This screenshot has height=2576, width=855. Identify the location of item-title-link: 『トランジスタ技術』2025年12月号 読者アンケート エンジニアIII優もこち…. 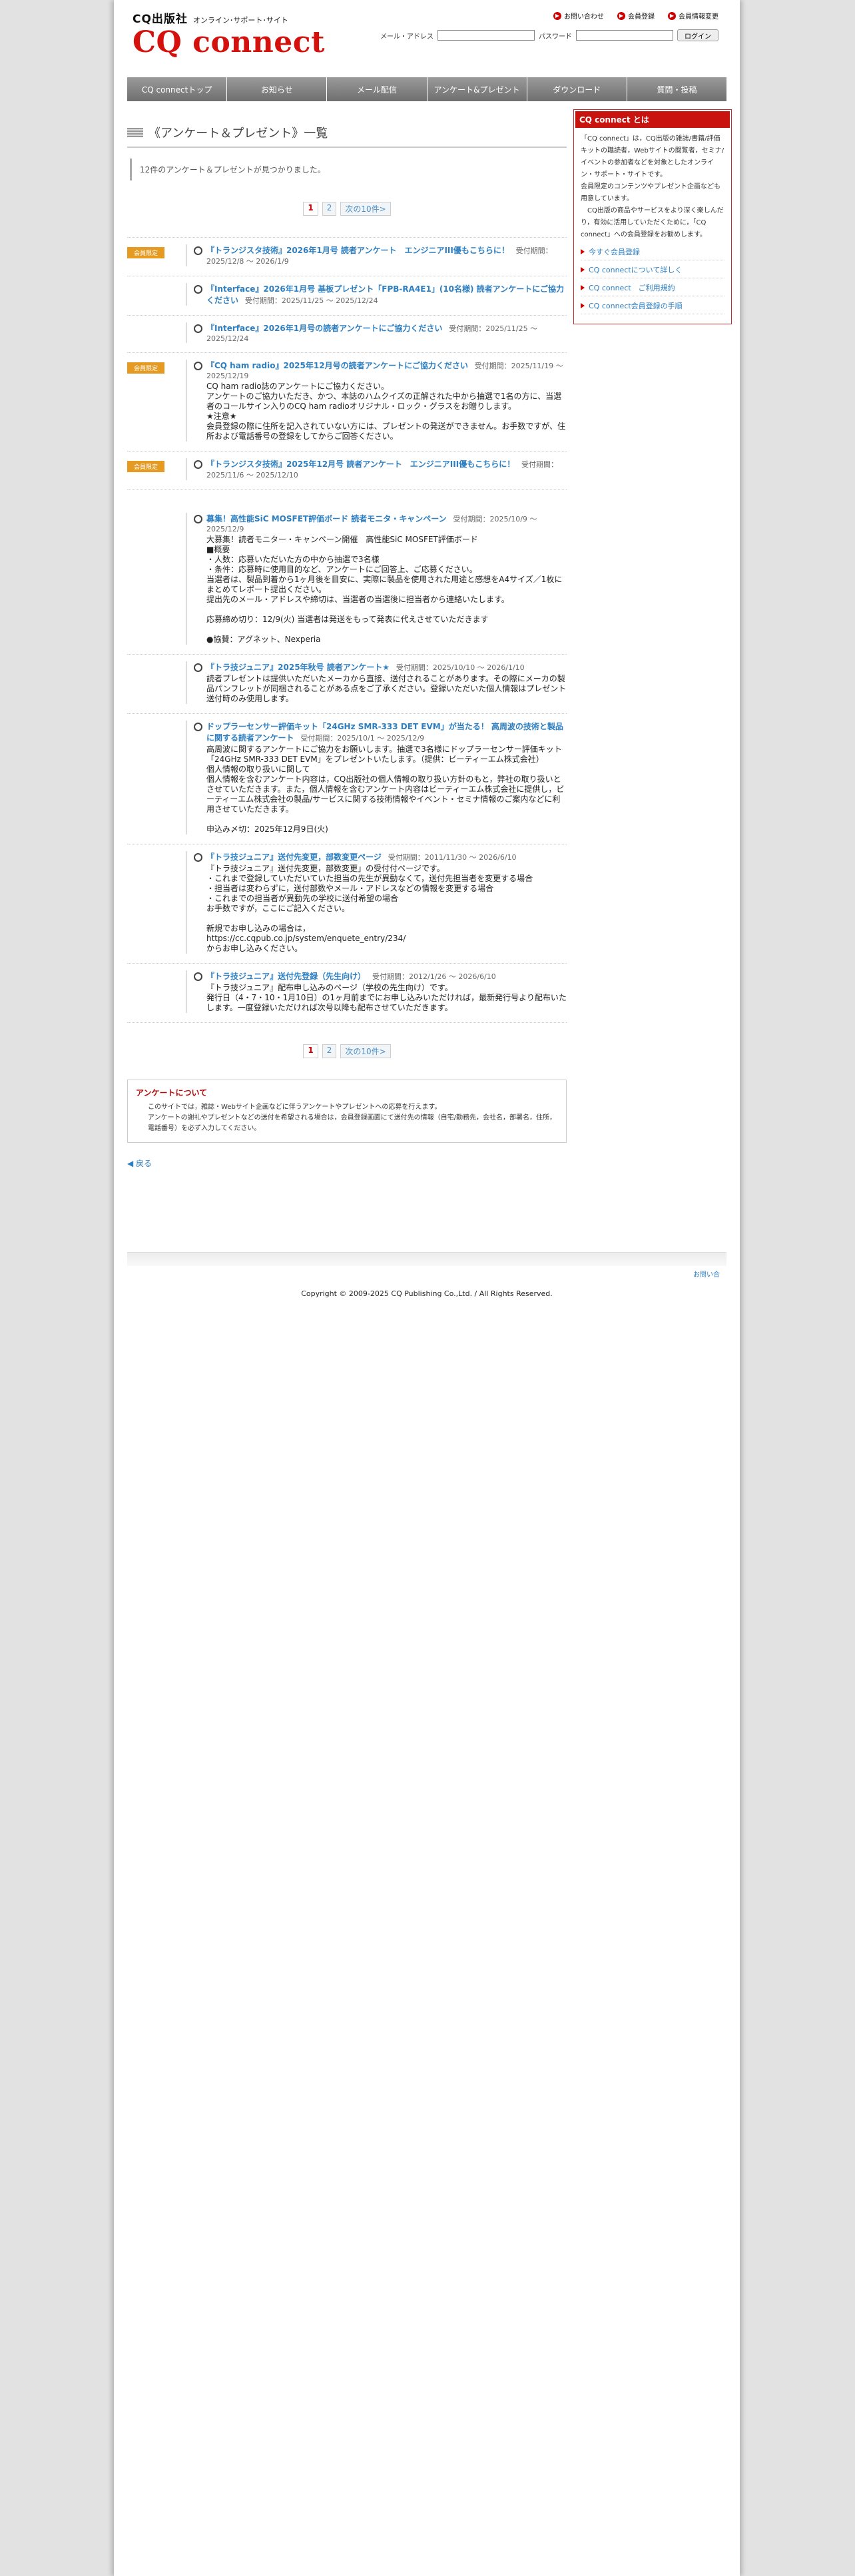
(360, 464).